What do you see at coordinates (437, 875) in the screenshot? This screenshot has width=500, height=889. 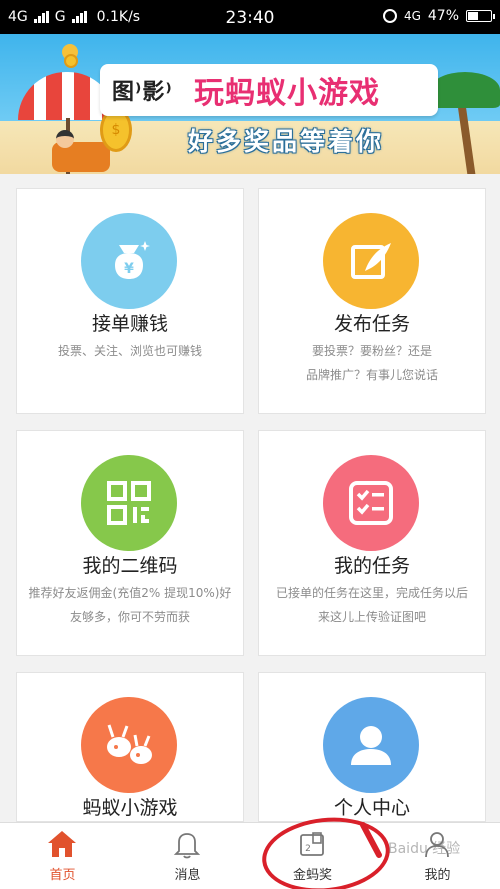 I see `tab-label: 我的` at bounding box center [437, 875].